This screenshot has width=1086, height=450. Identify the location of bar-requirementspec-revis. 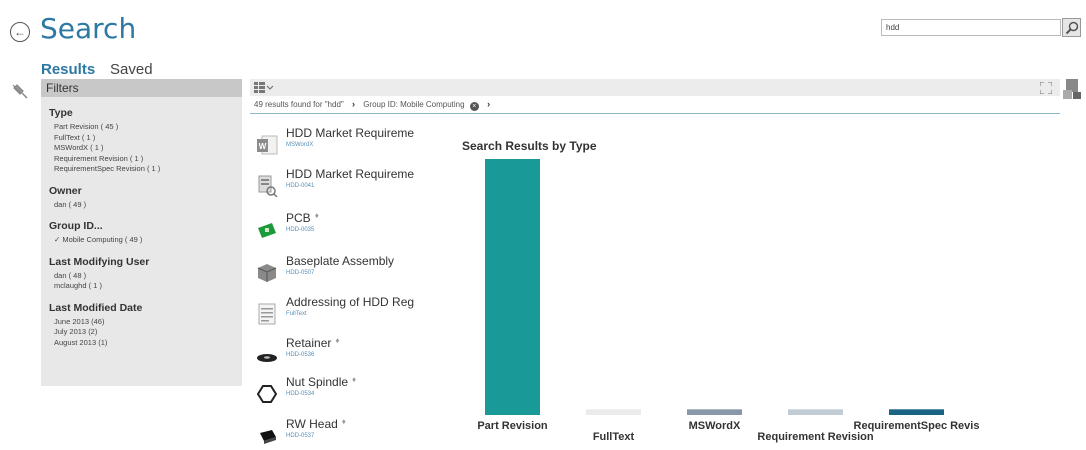
(916, 412).